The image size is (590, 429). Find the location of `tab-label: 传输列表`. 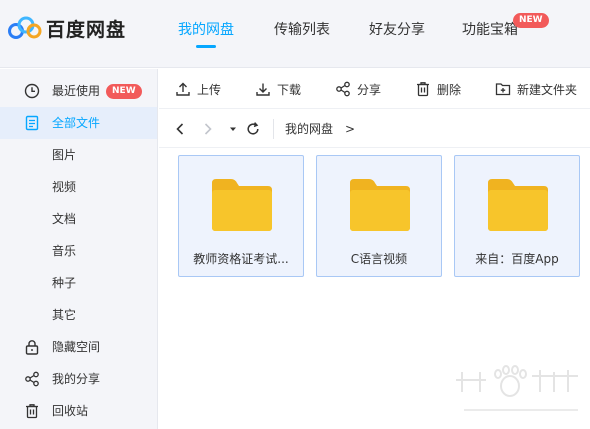

tab-label: 传输列表 is located at coordinates (302, 30).